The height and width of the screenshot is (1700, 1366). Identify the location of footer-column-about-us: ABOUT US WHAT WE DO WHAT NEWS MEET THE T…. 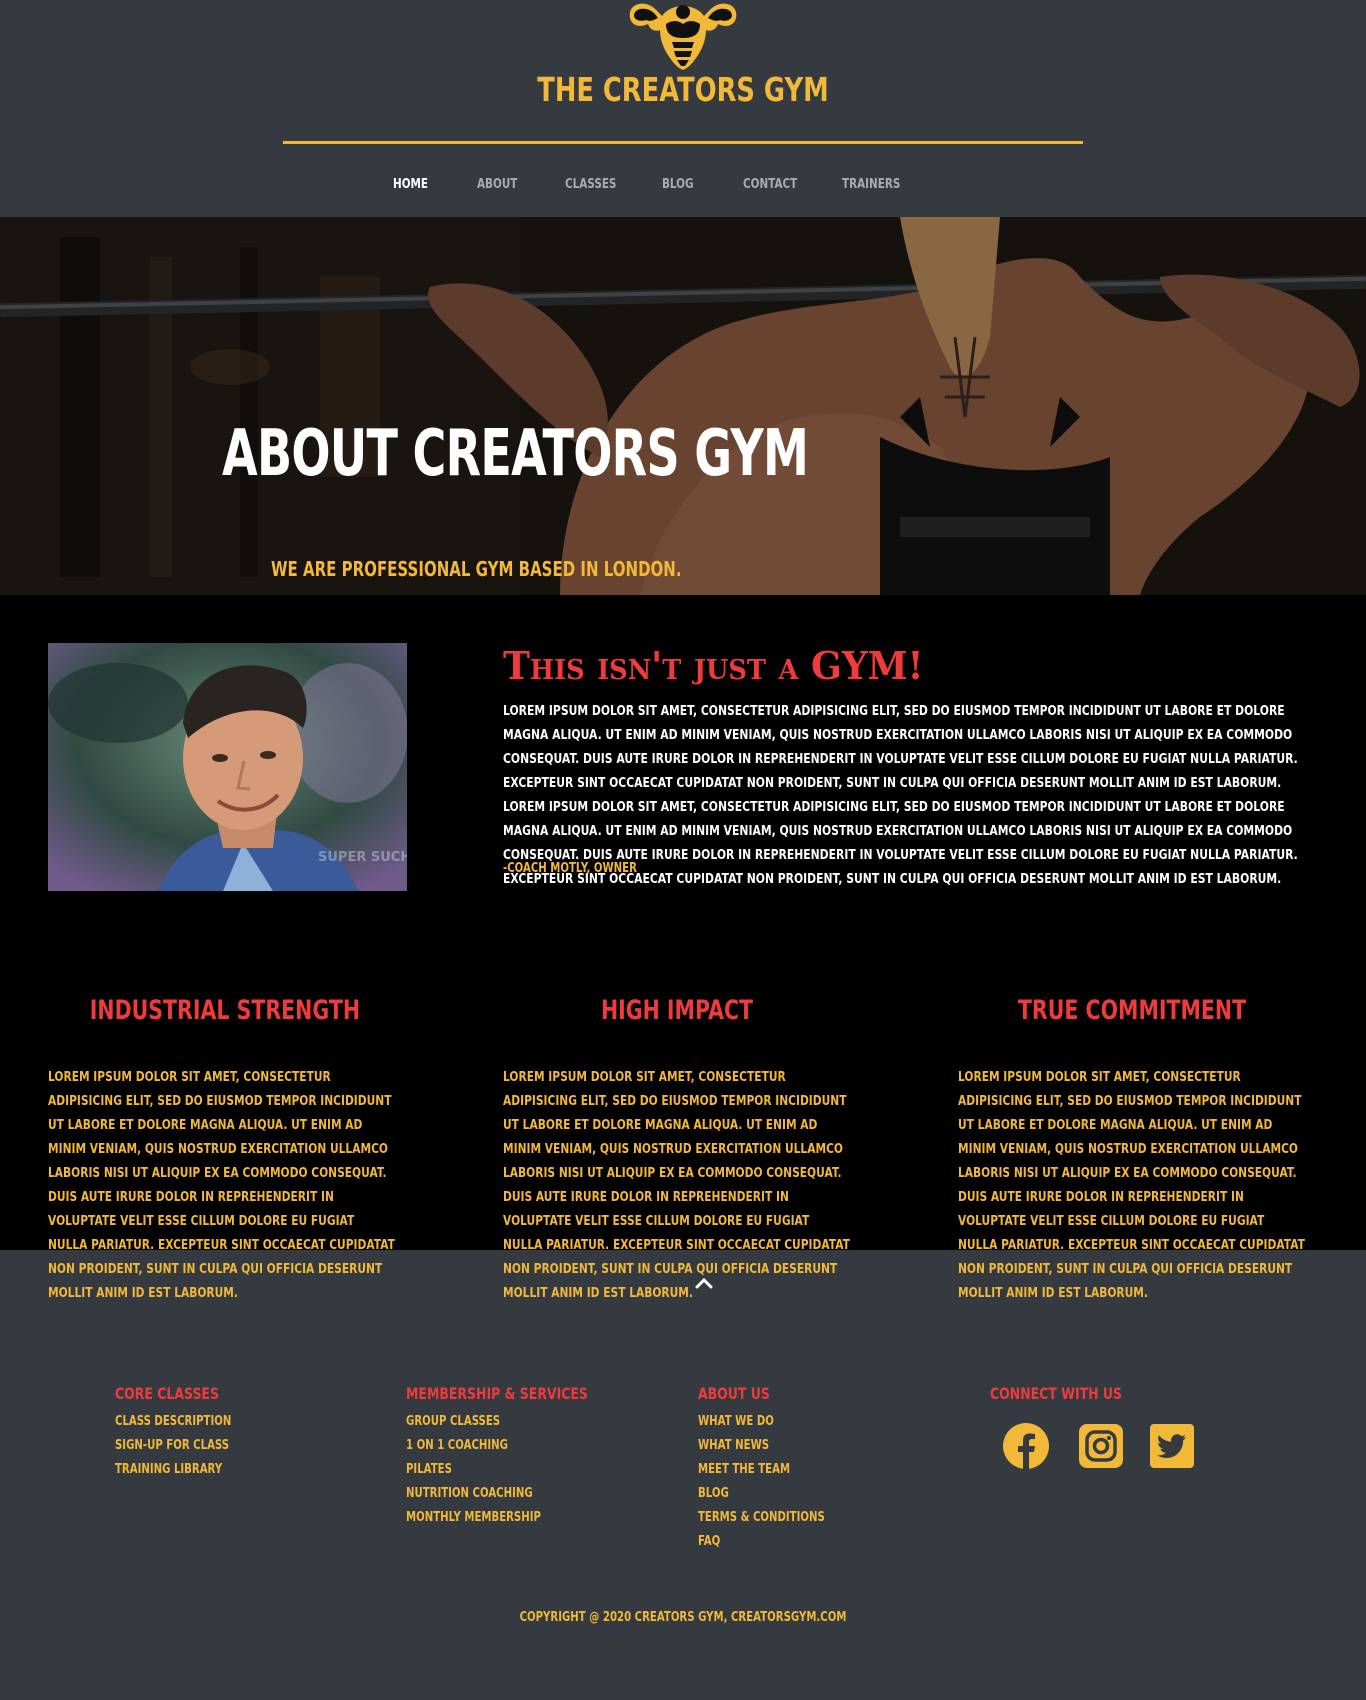
(779, 1471).